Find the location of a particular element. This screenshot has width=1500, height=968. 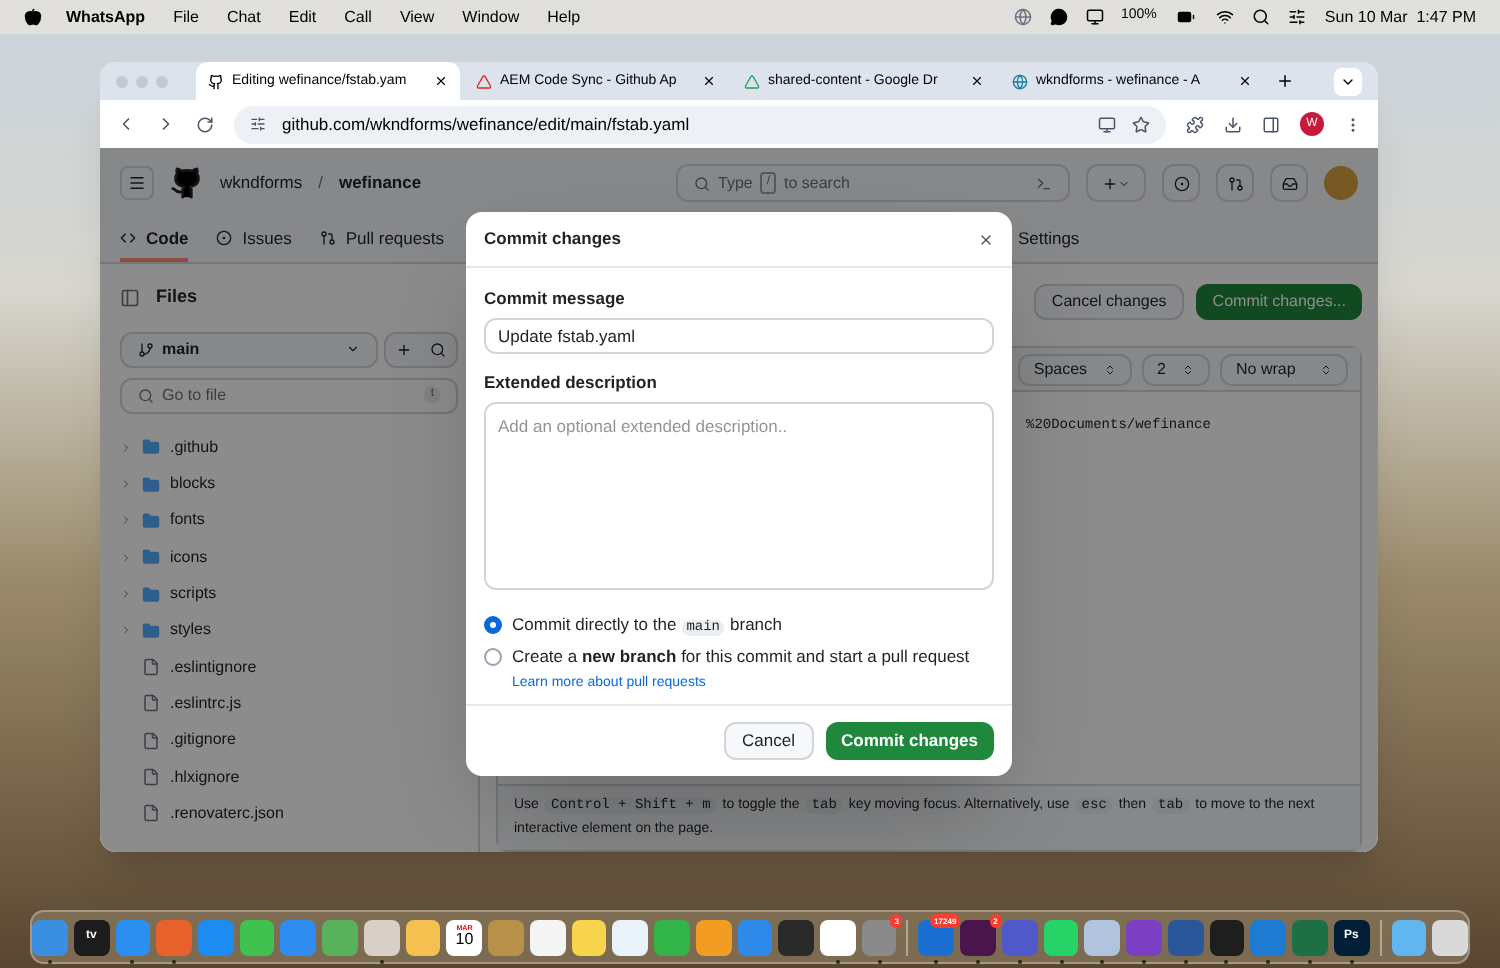

create-new-button is located at coordinates (1116, 183).